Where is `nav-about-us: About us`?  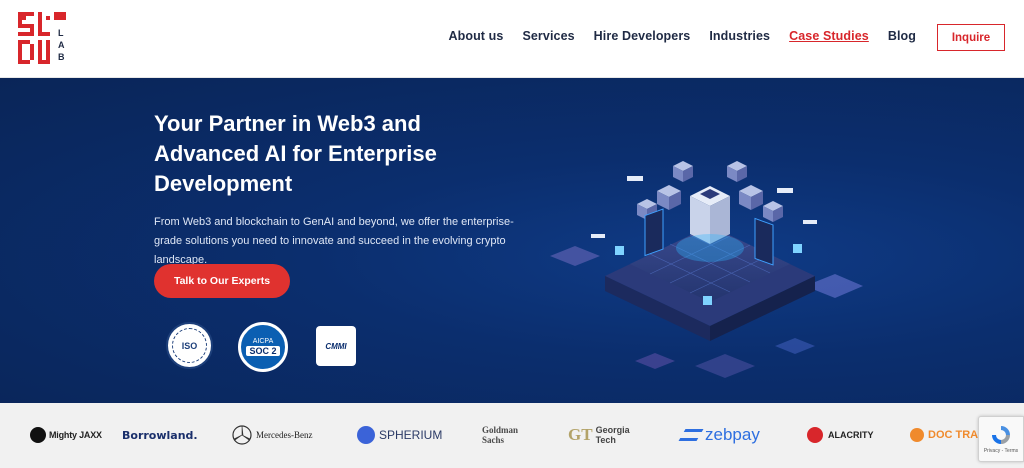
nav-about-us: About us is located at coordinates (475, 36).